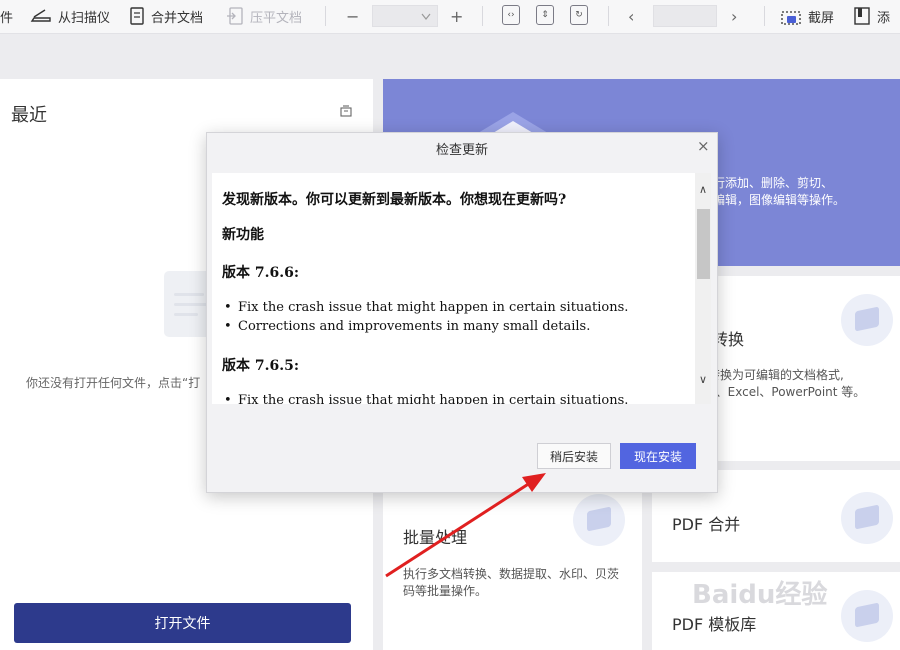  Describe the element at coordinates (773, 183) in the screenshot. I see `edit-banner-desc-line1: 行添加、删除、剪切、` at that location.